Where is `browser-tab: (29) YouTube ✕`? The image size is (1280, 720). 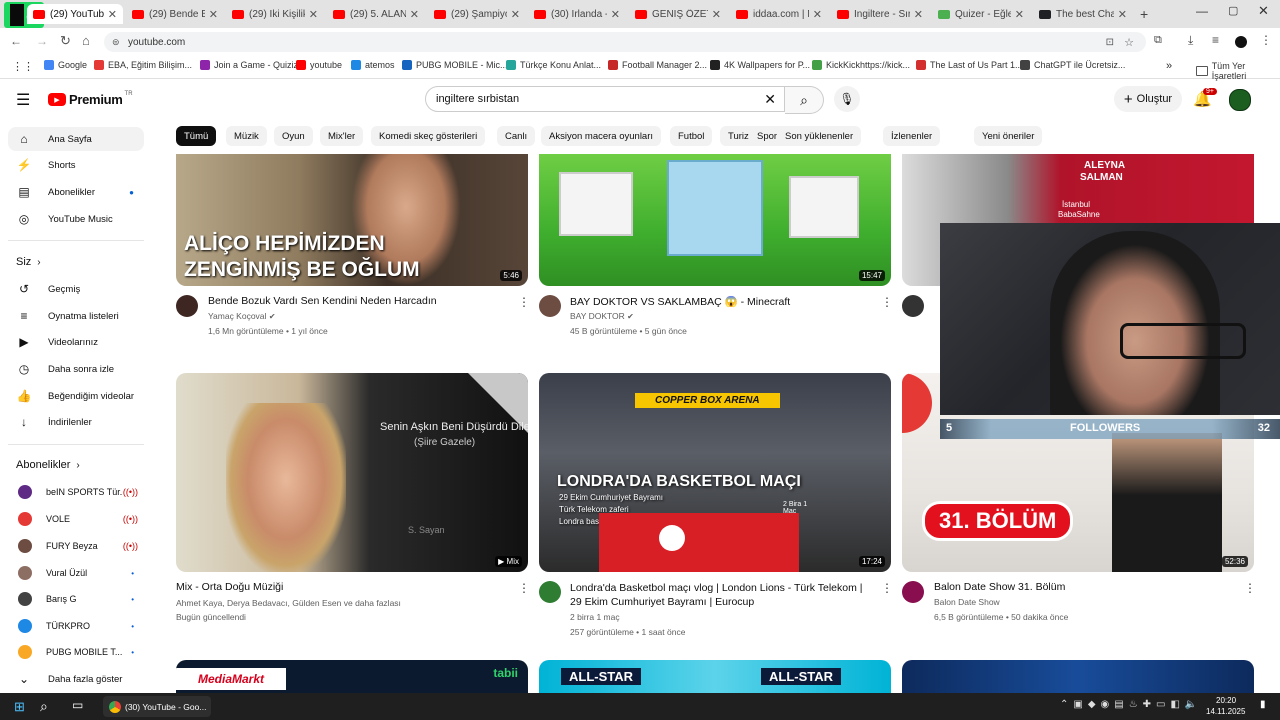
browser-tab: (29) YouTube ✕ is located at coordinates (75, 14).